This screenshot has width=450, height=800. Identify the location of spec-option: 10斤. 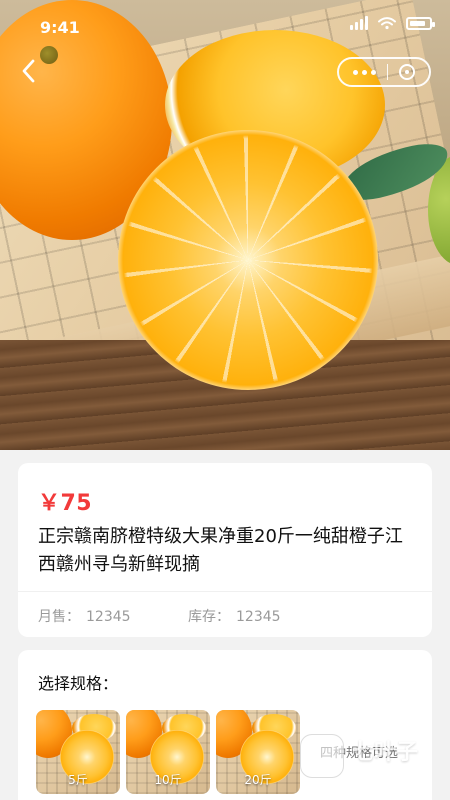
(168, 752).